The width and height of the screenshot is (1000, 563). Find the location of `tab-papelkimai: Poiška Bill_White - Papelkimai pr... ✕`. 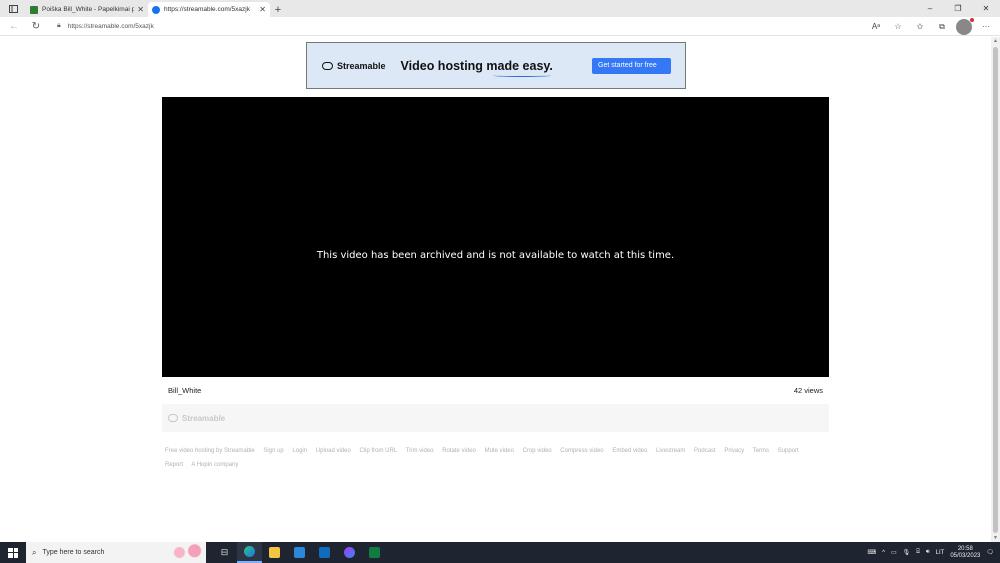

tab-papelkimai: Poiška Bill_White - Papelkimai pr... ✕ is located at coordinates (87, 9).